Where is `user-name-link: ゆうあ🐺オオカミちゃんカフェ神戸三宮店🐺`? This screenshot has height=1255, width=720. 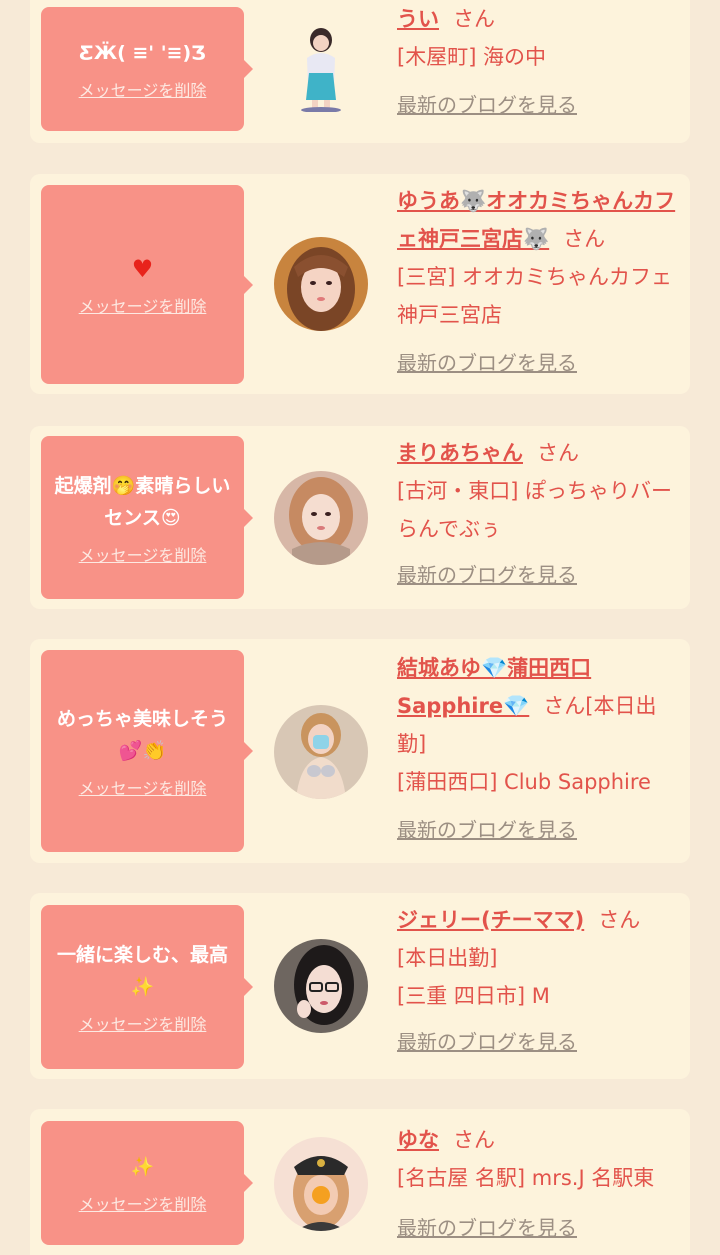
user-name-link: ゆうあ🐺オオカミちゃんカフェ神戸三宮店🐺 is located at coordinates (536, 220).